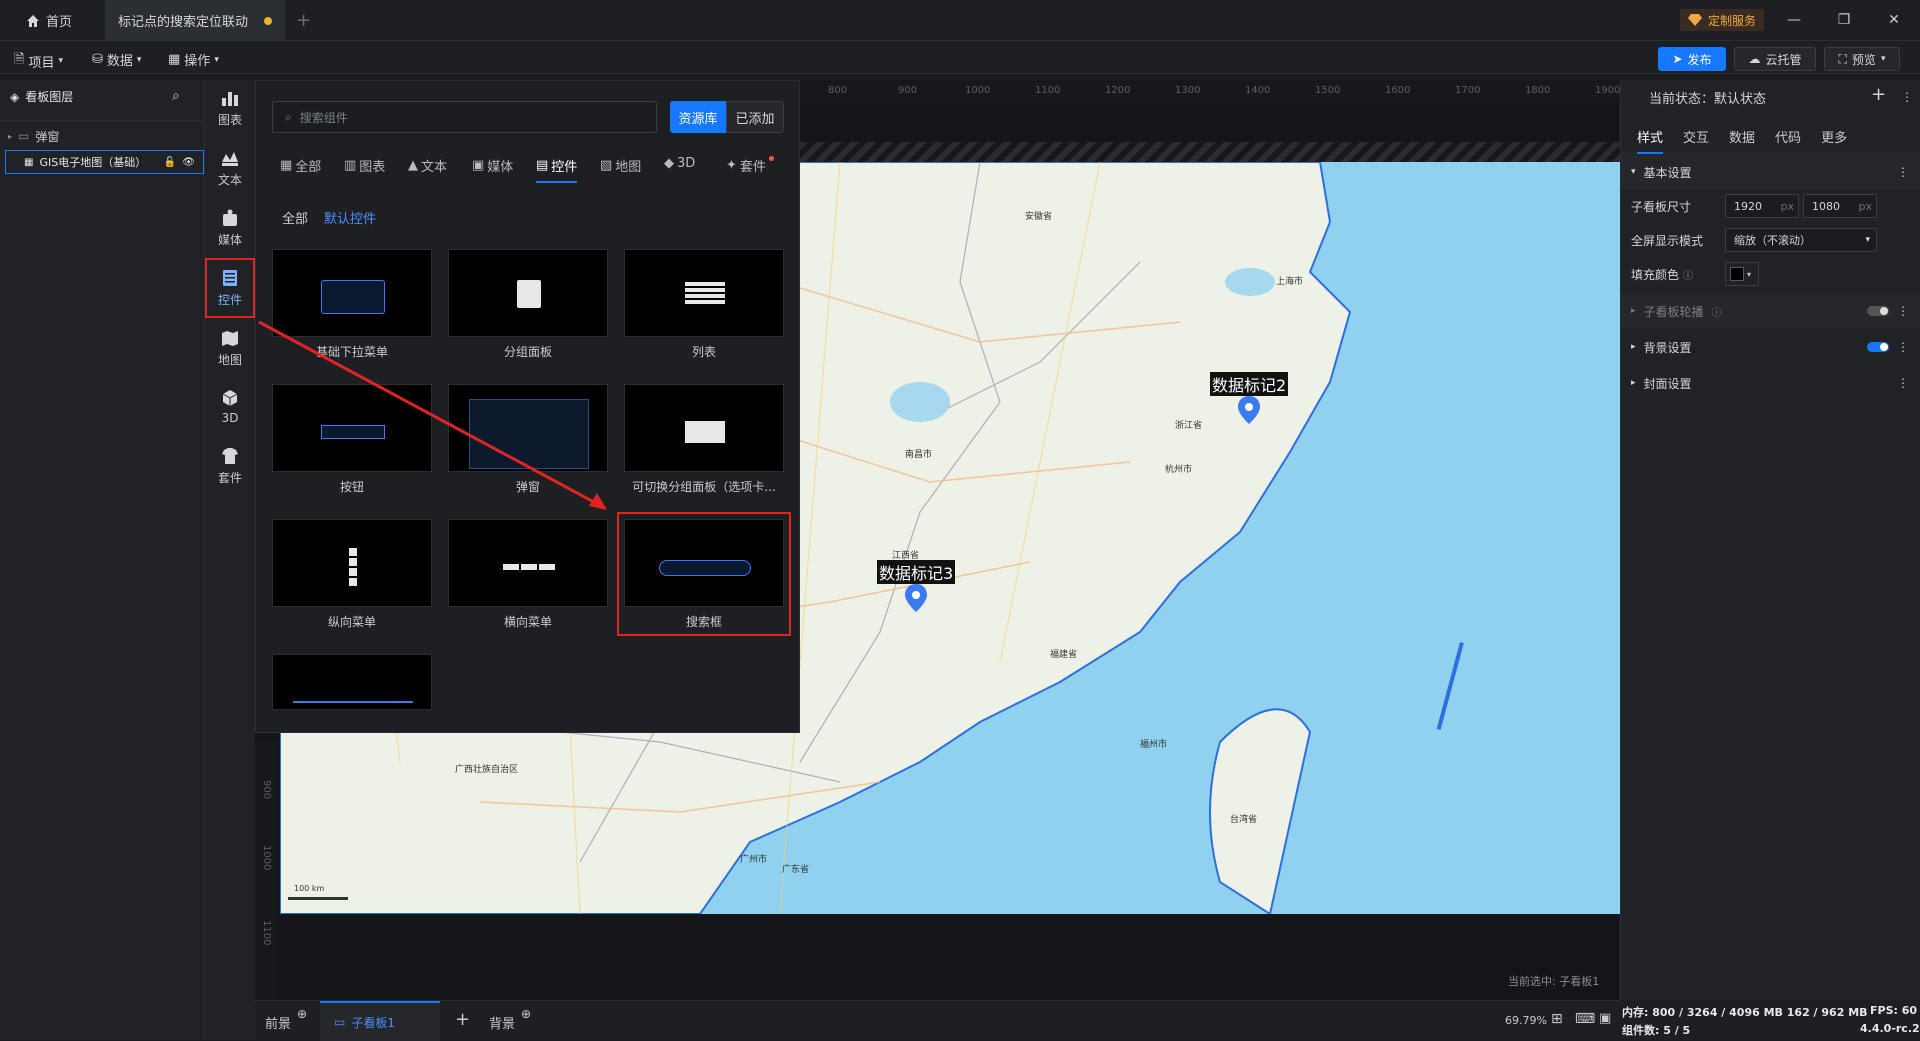 This screenshot has height=1041, width=1920. Describe the element at coordinates (1834, 136) in the screenshot. I see `tab-more: 更多` at that location.